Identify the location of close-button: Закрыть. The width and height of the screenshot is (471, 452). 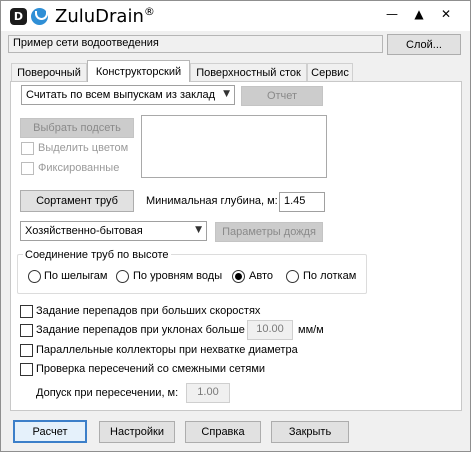
(310, 432).